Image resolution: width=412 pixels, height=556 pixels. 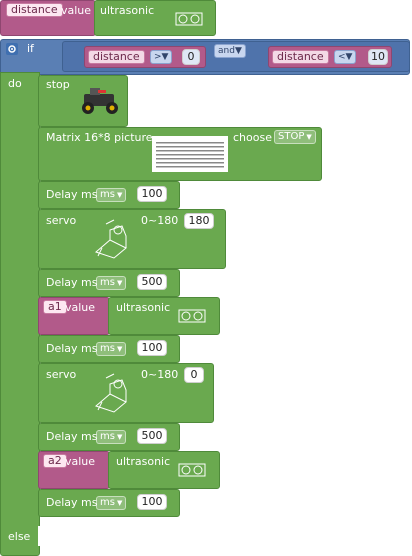 What do you see at coordinates (30, 48) in the screenshot?
I see `if-label: if` at bounding box center [30, 48].